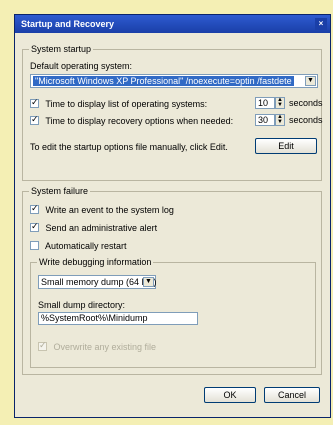  What do you see at coordinates (82, 305) in the screenshot?
I see `dump-dir-label: Small dump directory:` at bounding box center [82, 305].